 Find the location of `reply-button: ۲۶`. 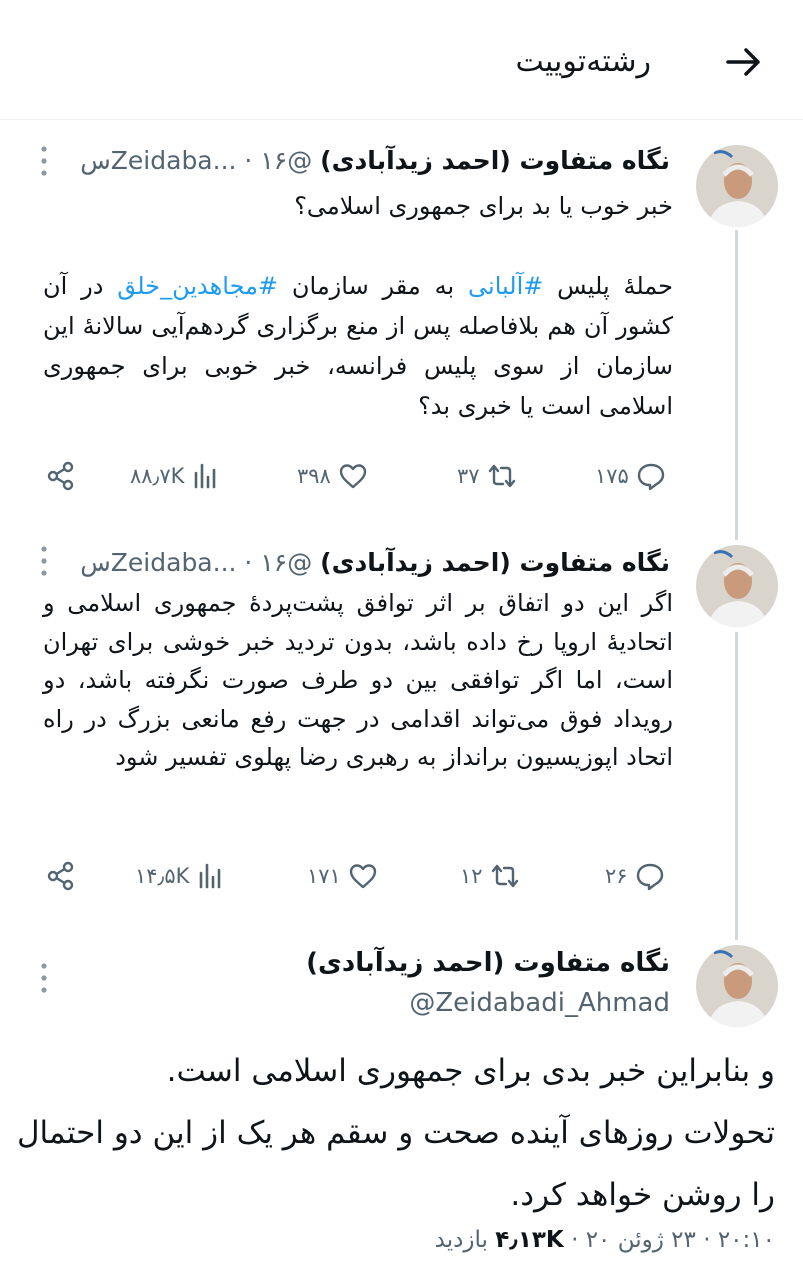

reply-button: ۲۶ is located at coordinates (635, 876).